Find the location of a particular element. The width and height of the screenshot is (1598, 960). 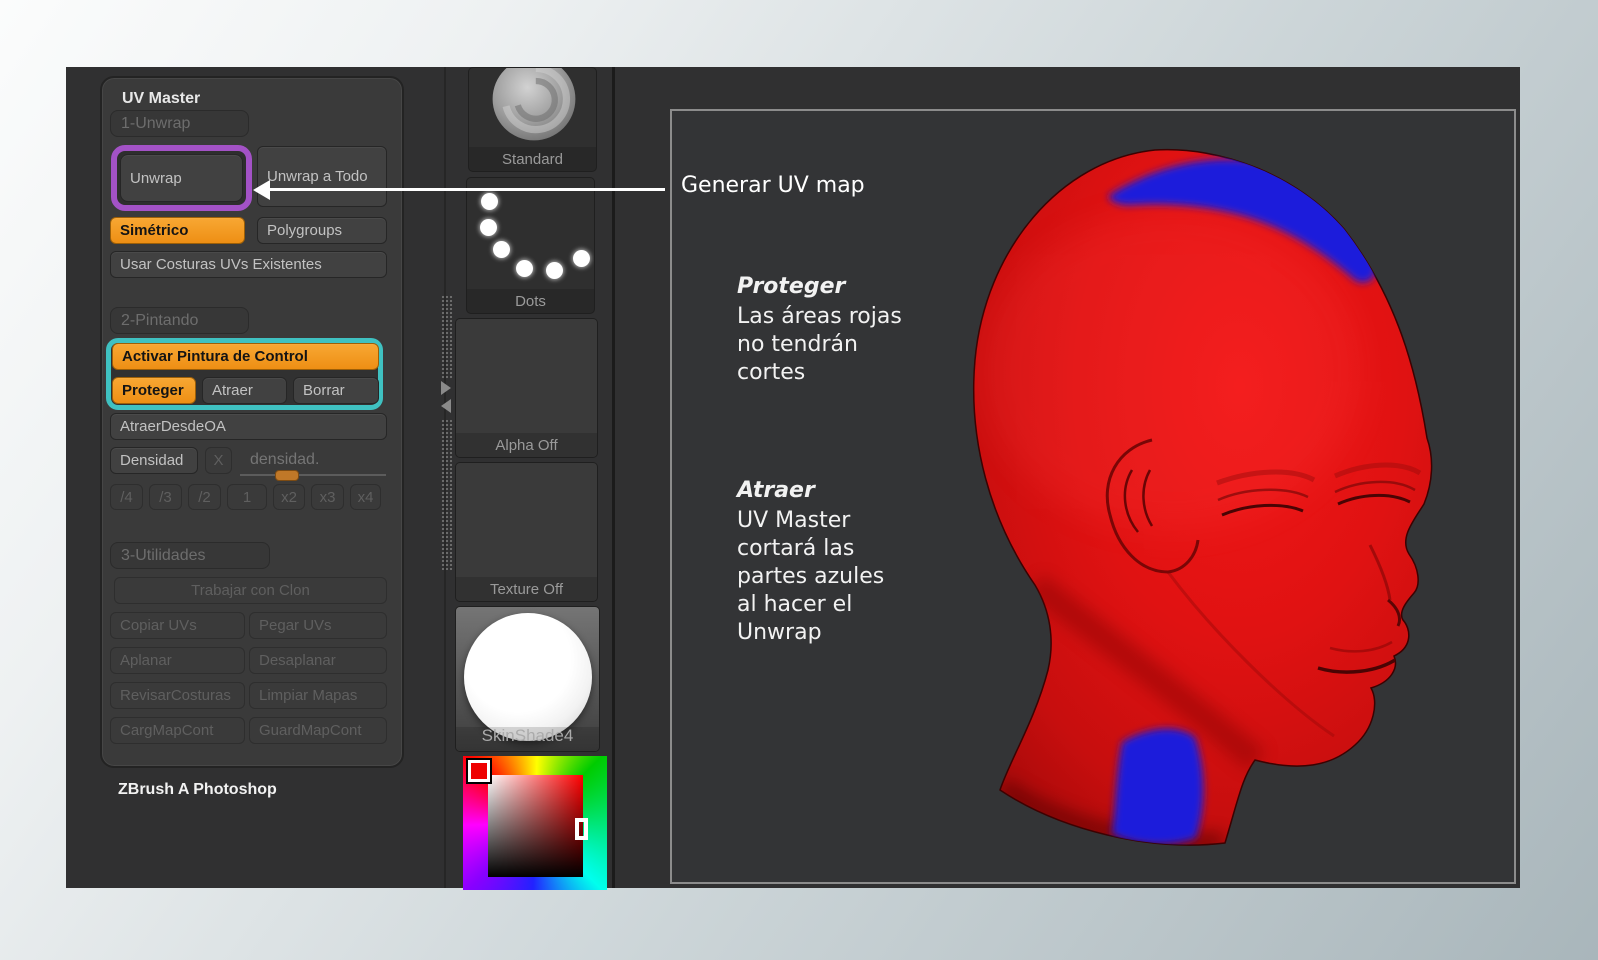

callout-arrow-icon is located at coordinates (261, 190).